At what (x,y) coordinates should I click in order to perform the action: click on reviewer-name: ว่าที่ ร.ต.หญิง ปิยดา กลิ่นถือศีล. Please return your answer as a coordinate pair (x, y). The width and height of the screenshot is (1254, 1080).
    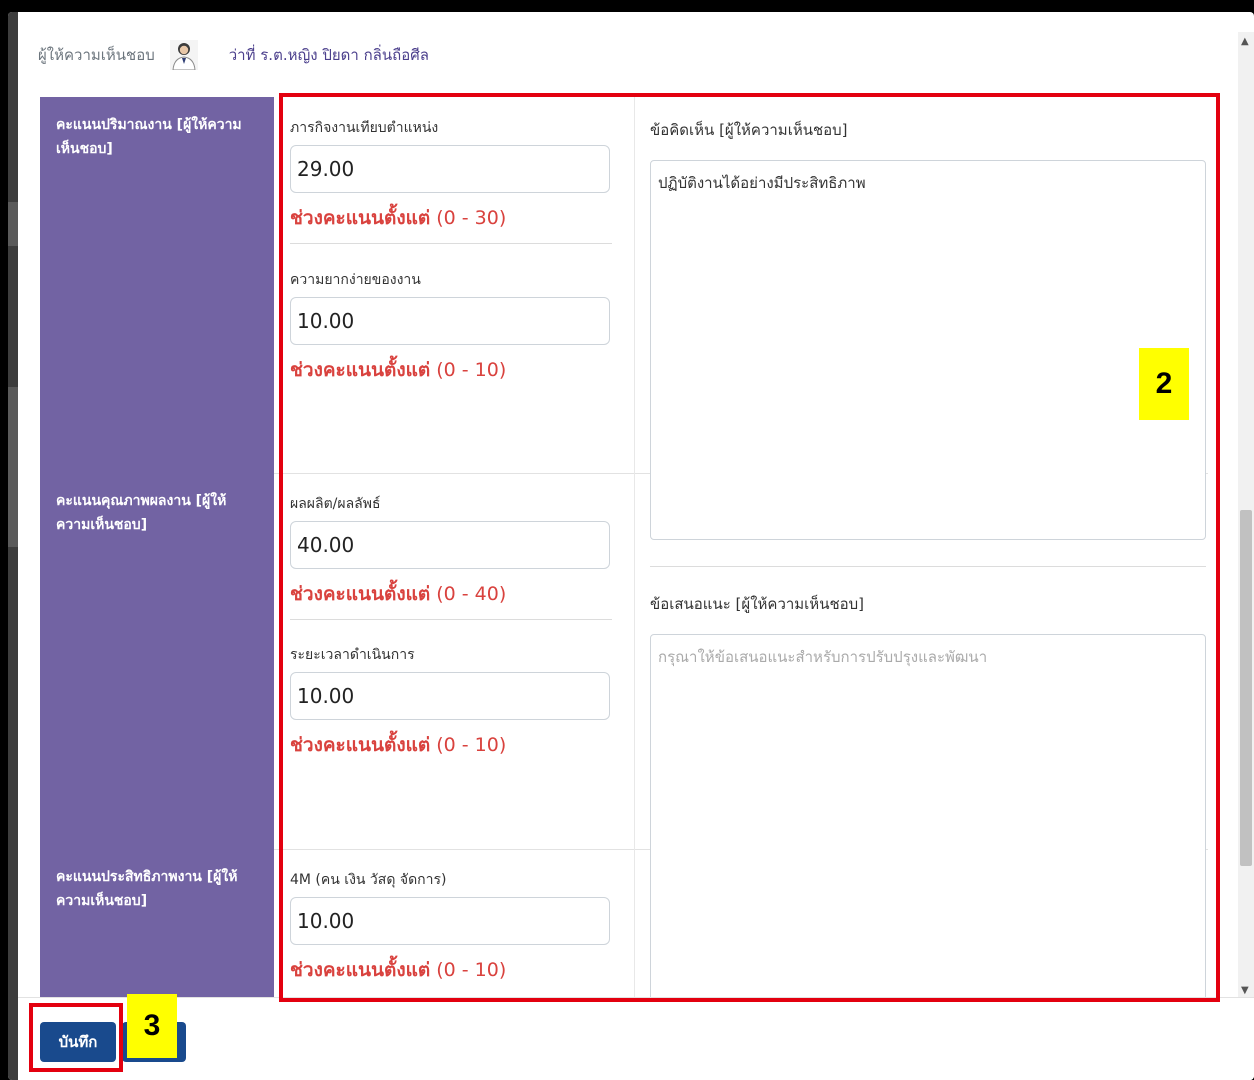
    Looking at the image, I should click on (328, 55).